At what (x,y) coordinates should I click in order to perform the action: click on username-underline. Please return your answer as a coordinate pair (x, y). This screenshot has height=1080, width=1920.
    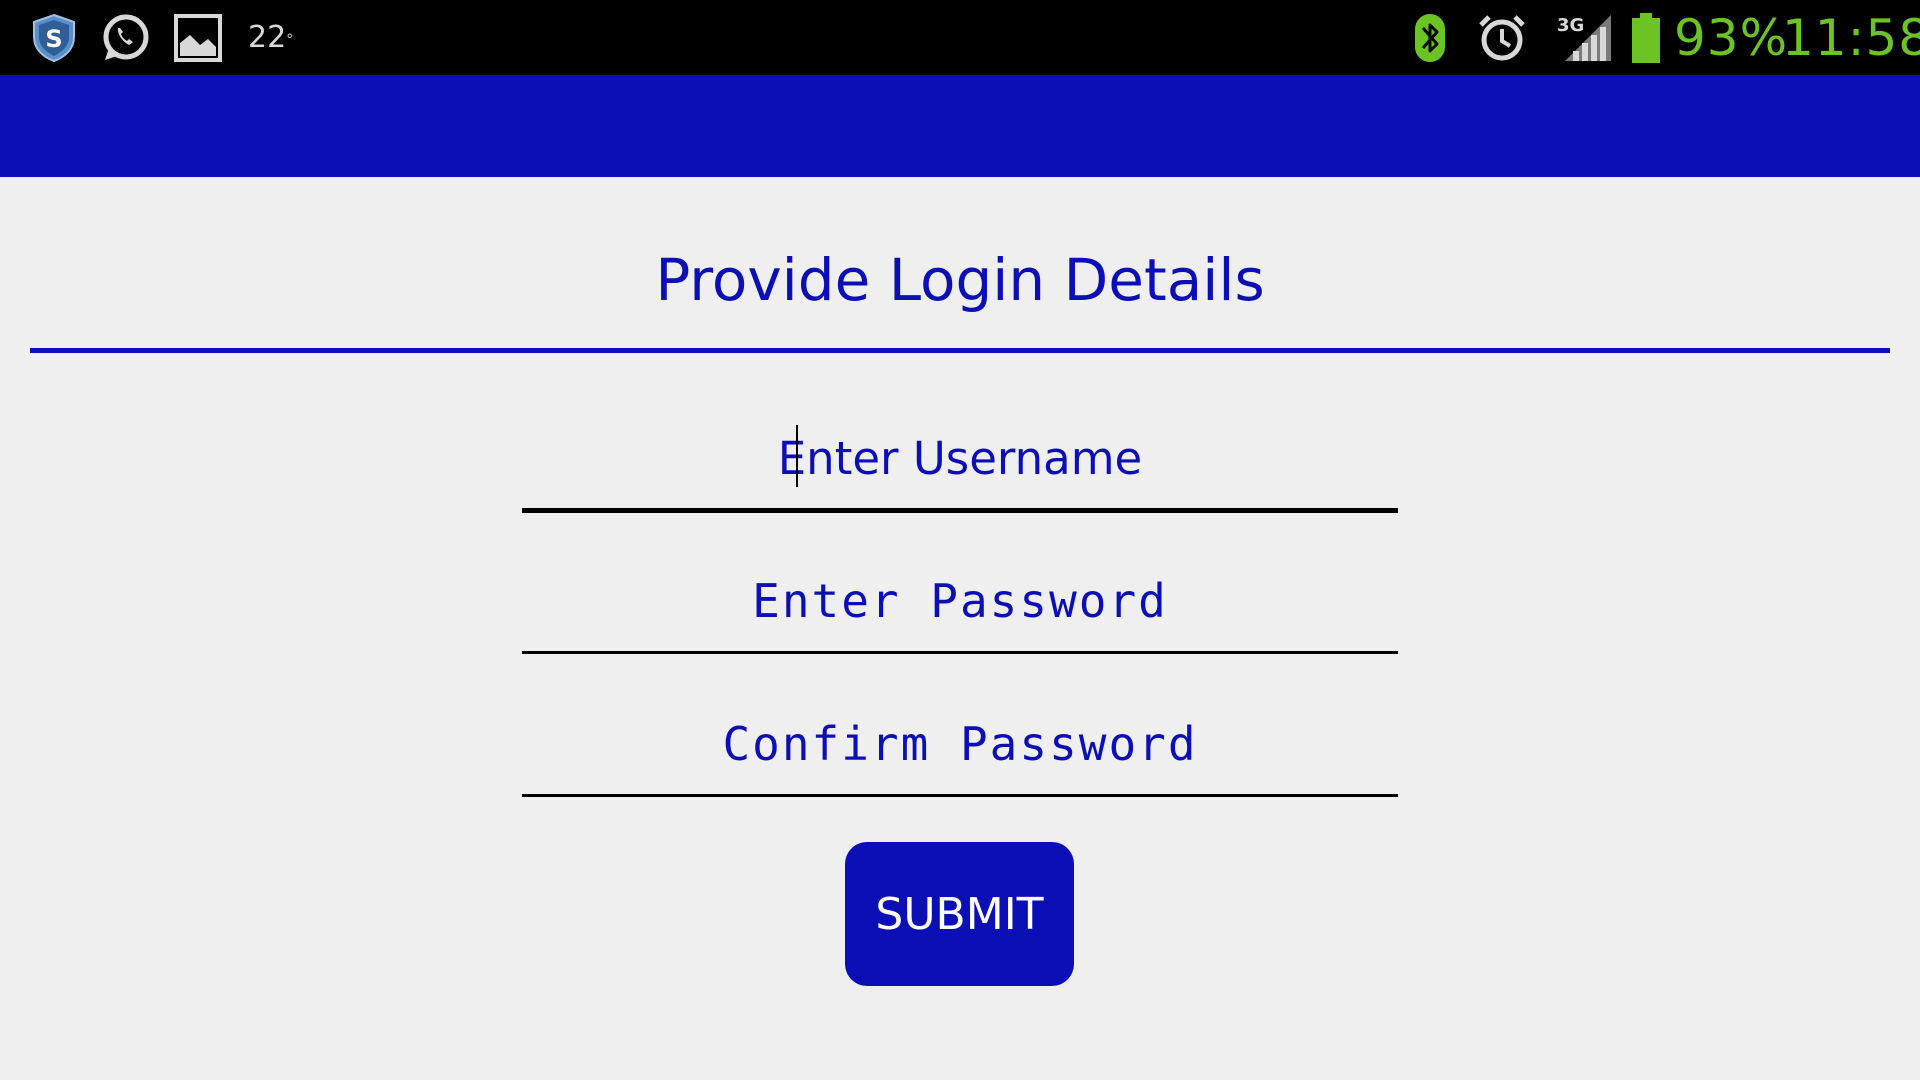
    Looking at the image, I should click on (960, 510).